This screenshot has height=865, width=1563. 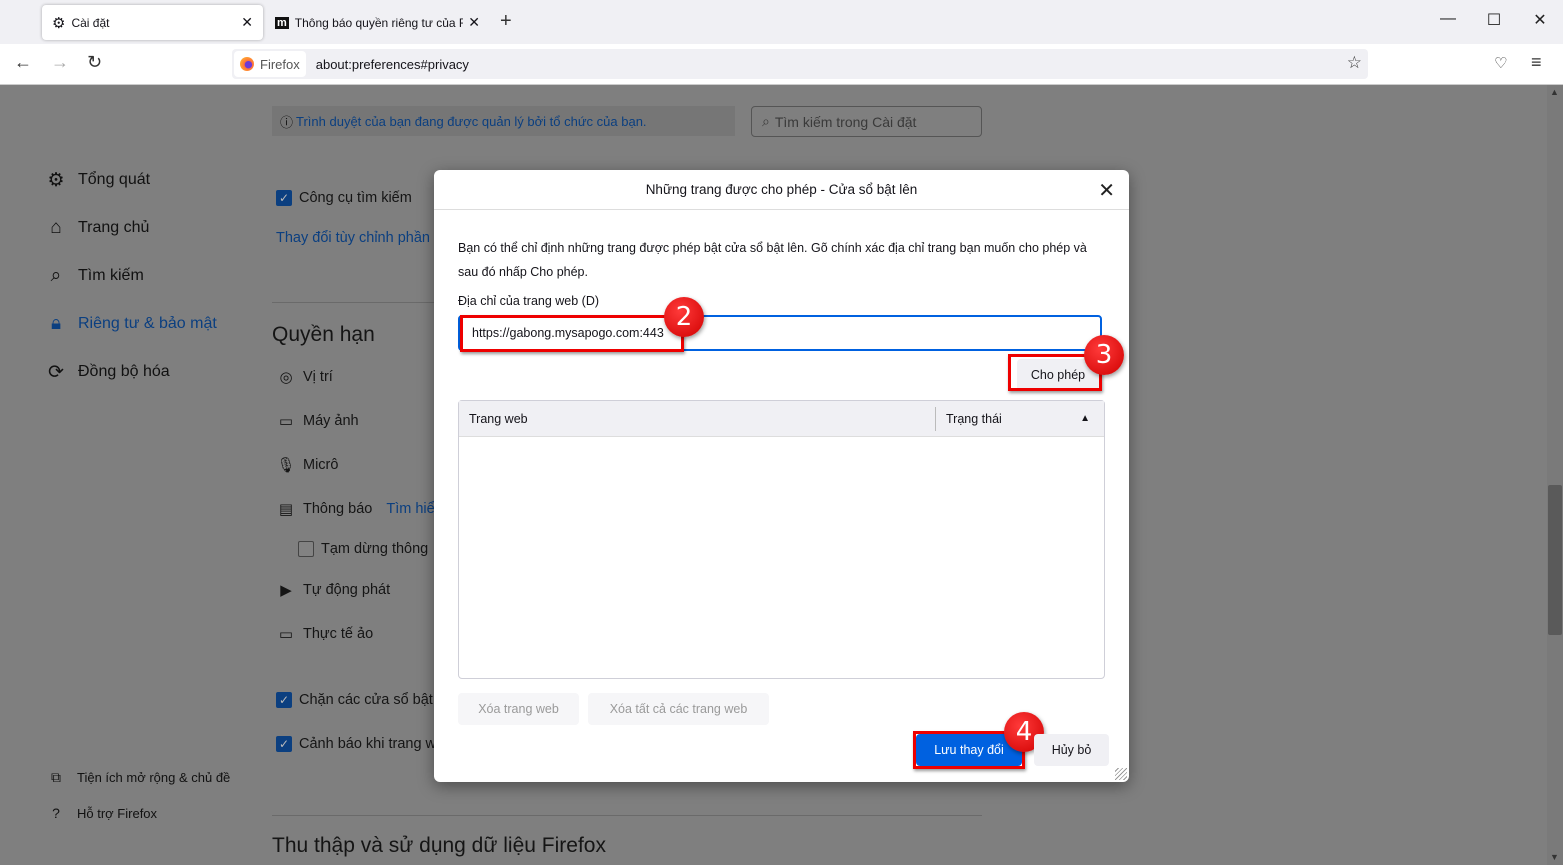 What do you see at coordinates (286, 590) in the screenshot?
I see `autoplay-icon: ▶` at bounding box center [286, 590].